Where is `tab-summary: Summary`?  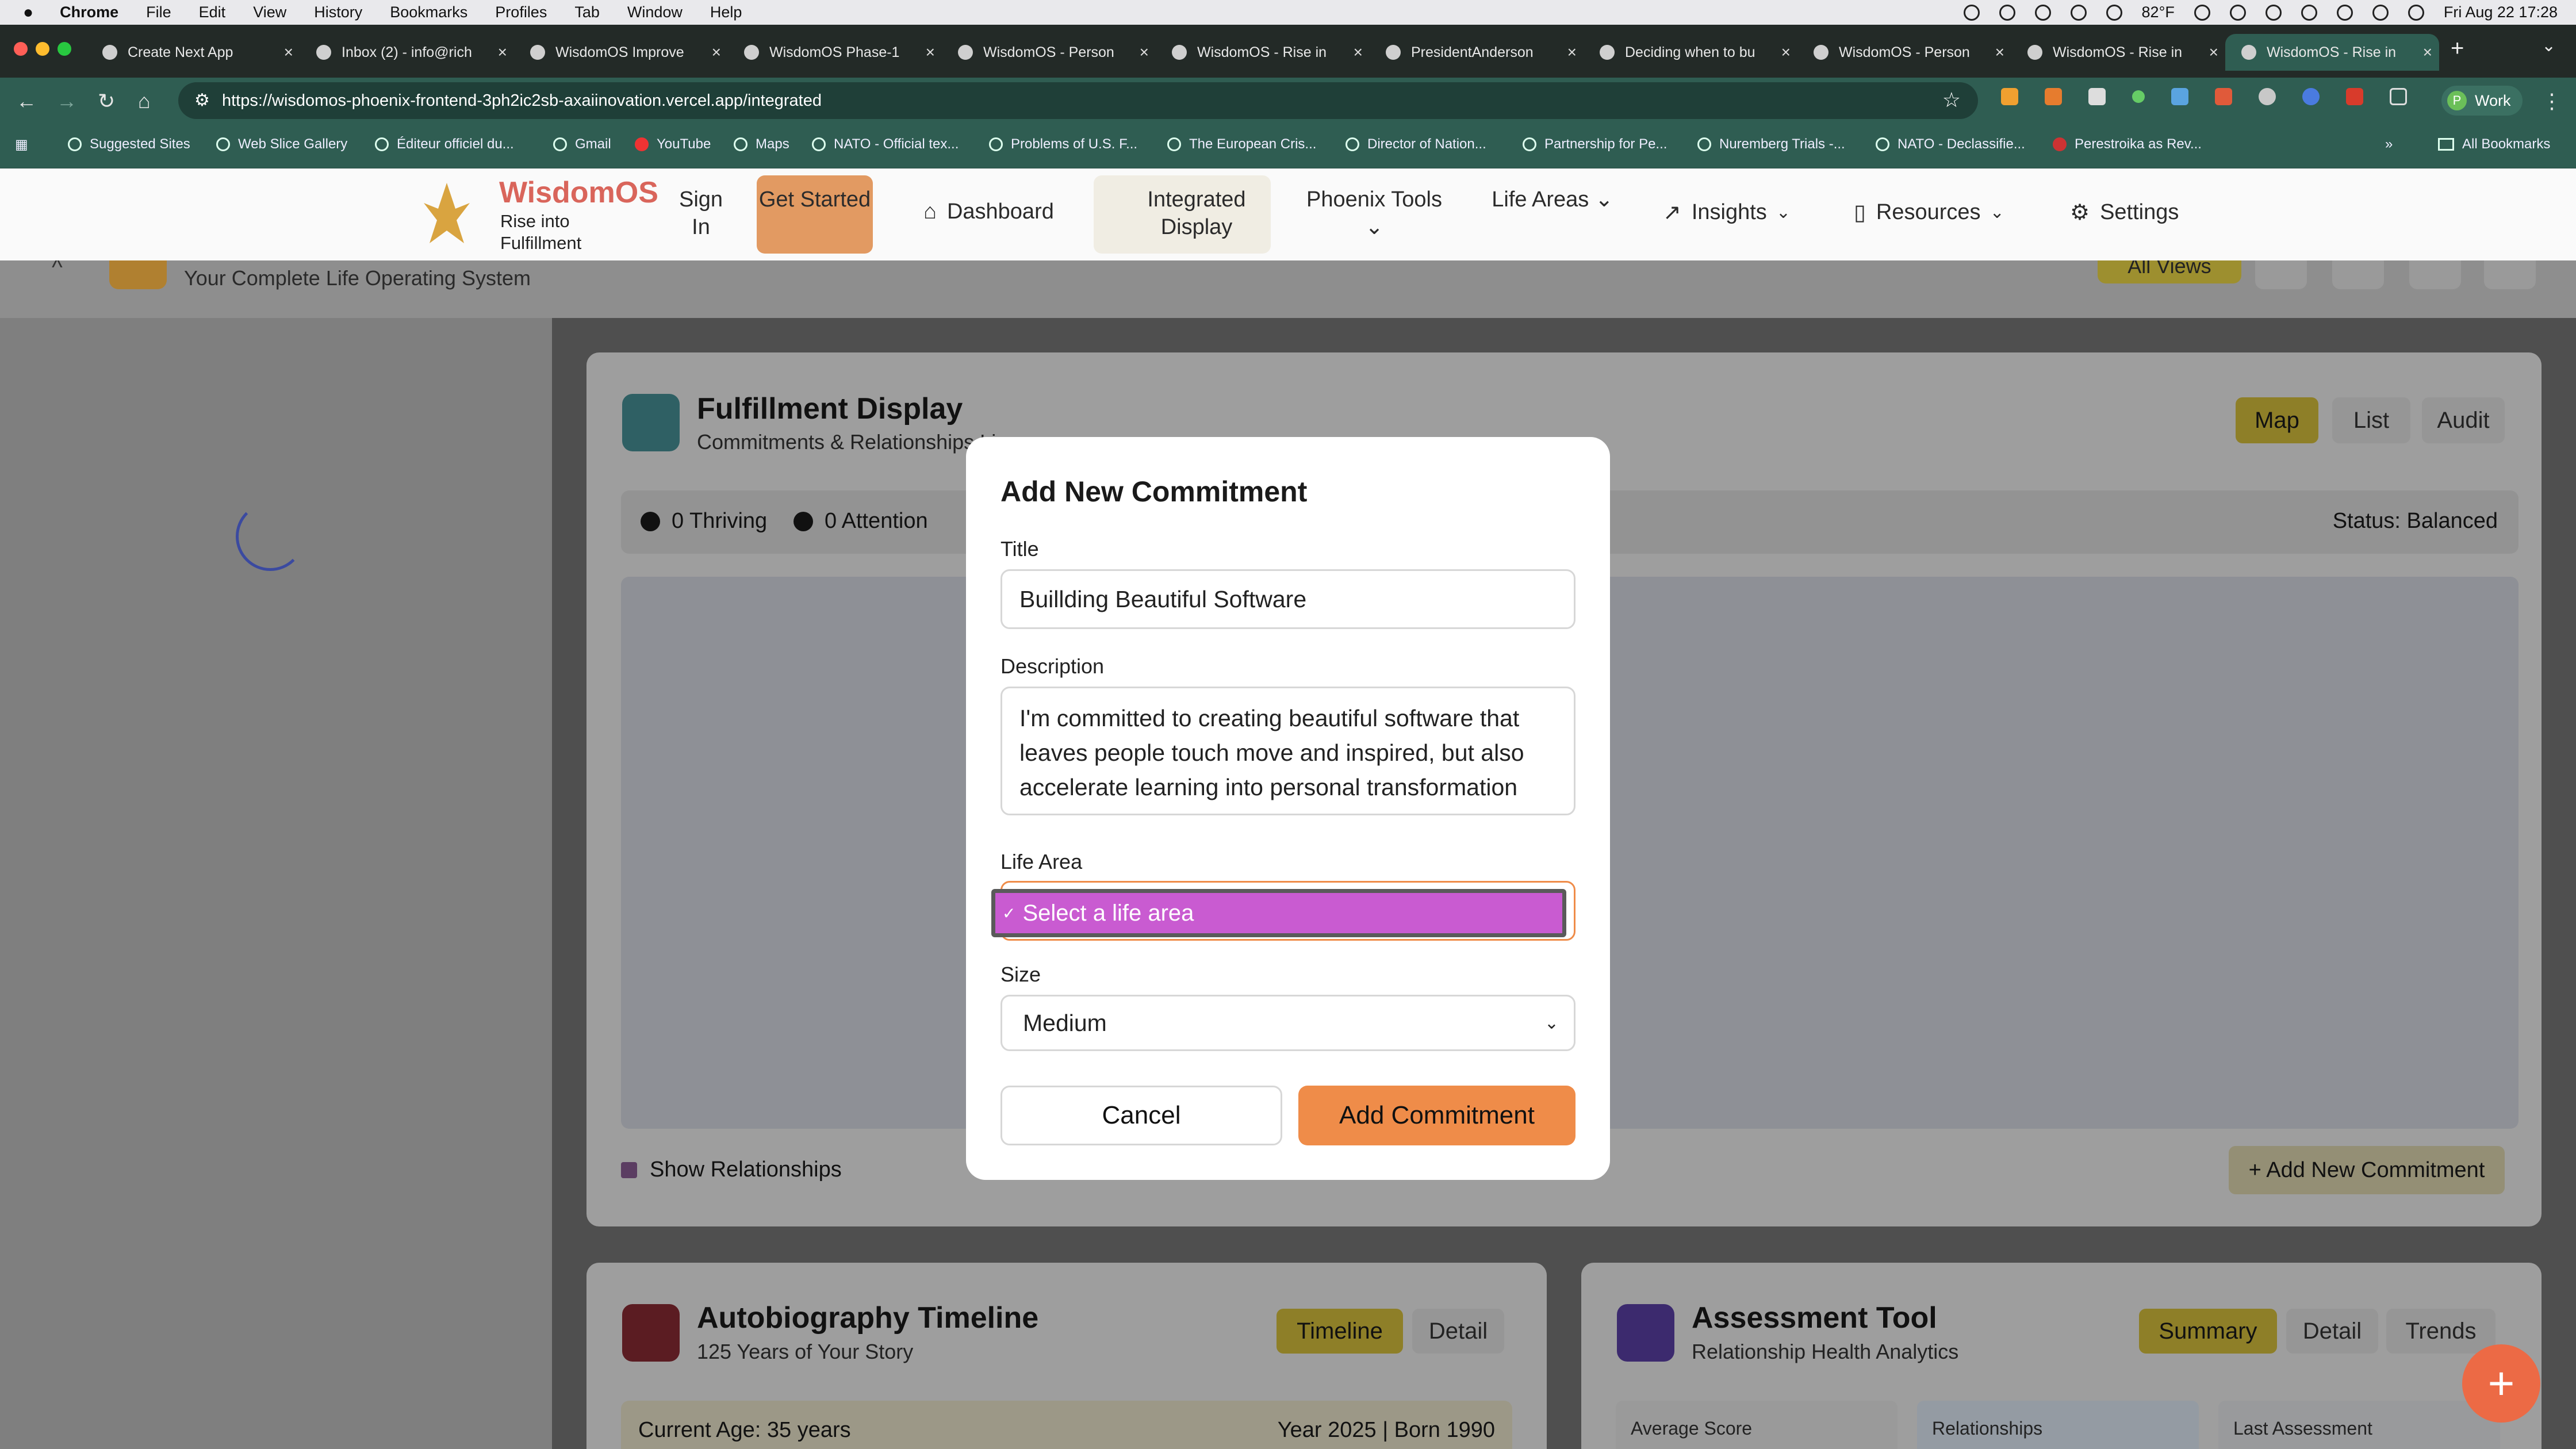
tab-summary: Summary is located at coordinates (2208, 1331).